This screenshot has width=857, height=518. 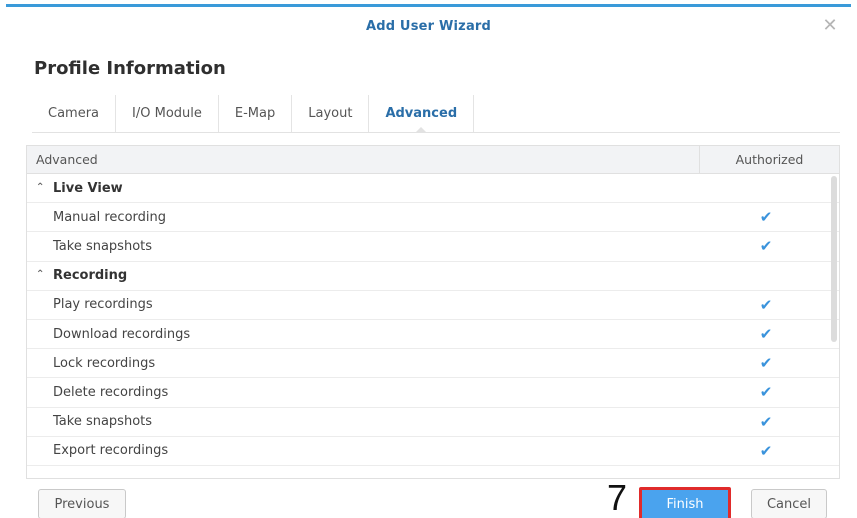 What do you see at coordinates (433, 335) in the screenshot?
I see `table-row: Download recordings ✔` at bounding box center [433, 335].